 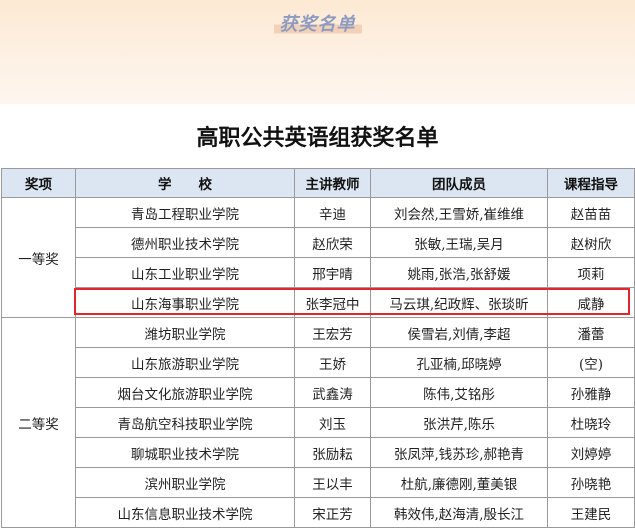 I want to click on team-cell: 侯雪岩,刘倩,李超, so click(x=459, y=332).